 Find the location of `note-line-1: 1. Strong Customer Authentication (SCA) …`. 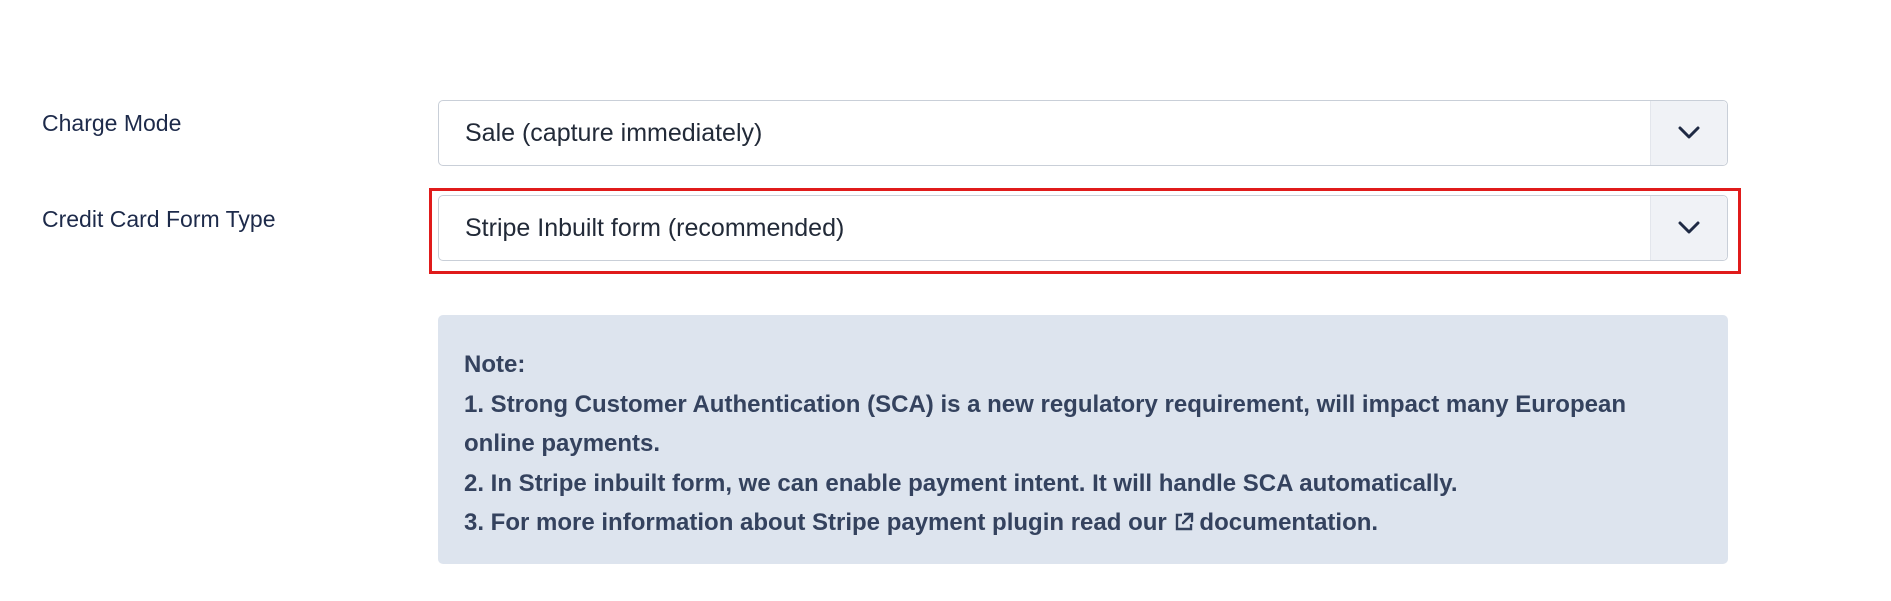

note-line-1: 1. Strong Customer Authentication (SCA) … is located at coordinates (1045, 424).